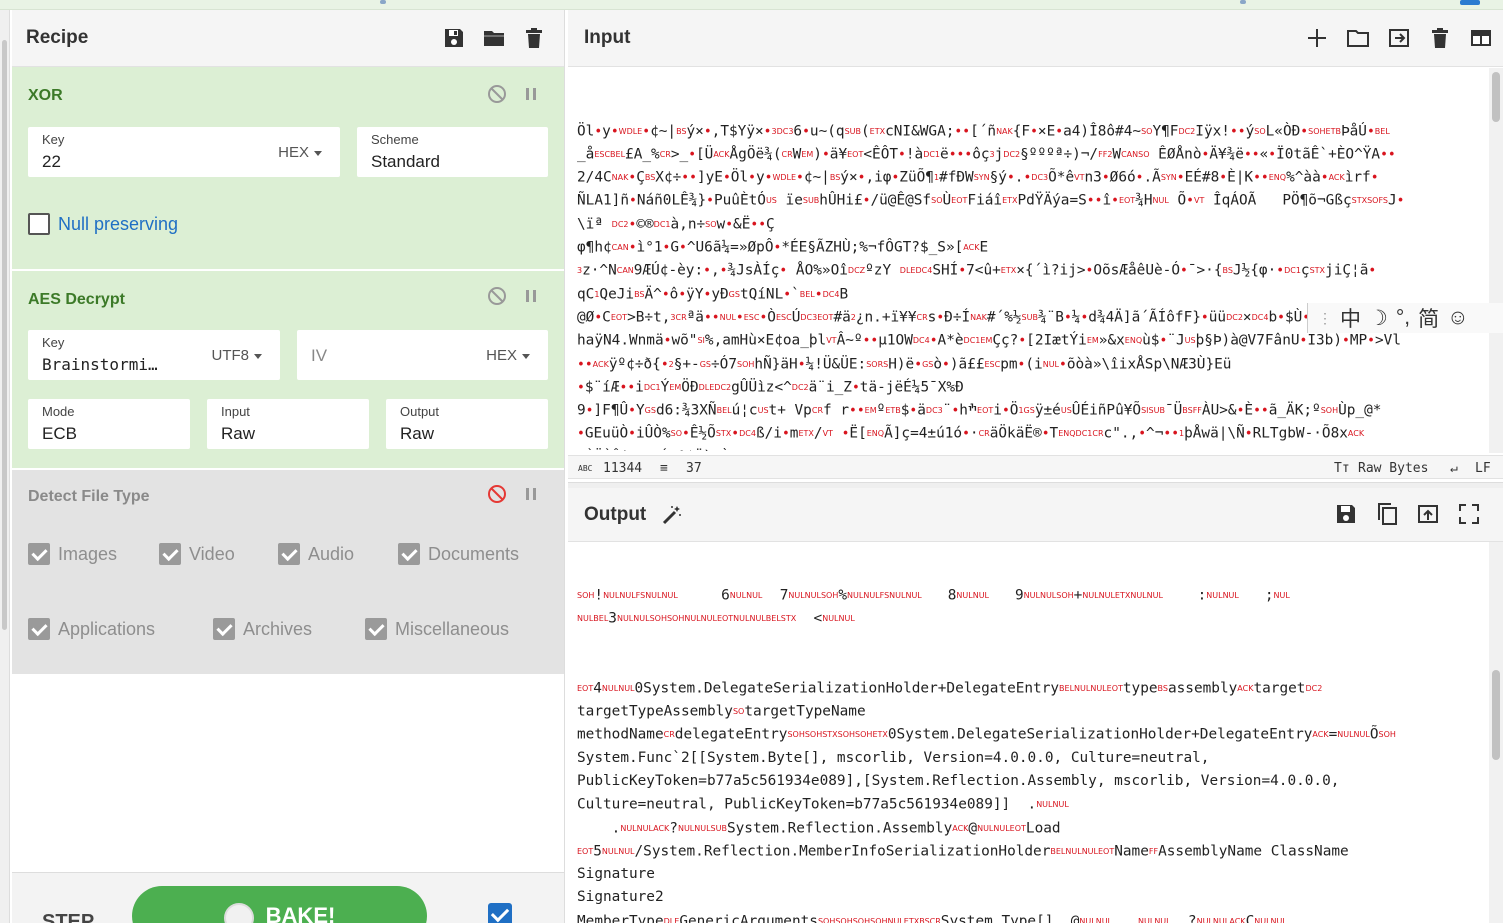  I want to click on maximise-icon, so click(1469, 514).